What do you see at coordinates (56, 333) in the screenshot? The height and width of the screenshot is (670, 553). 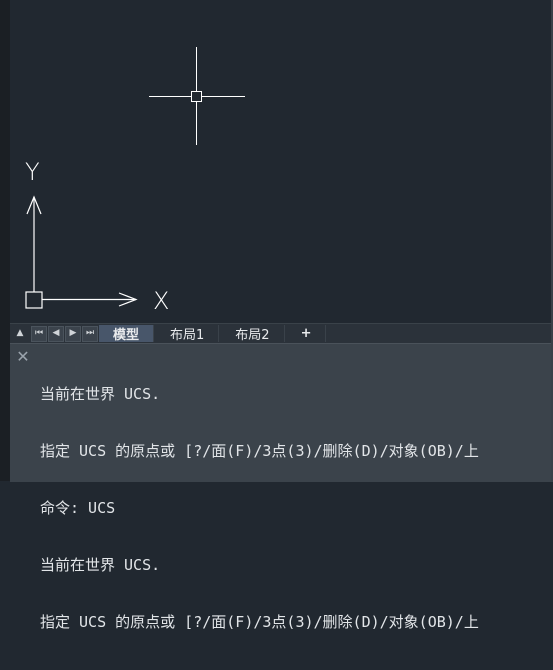 I see `tab-prev-icon: ◀` at bounding box center [56, 333].